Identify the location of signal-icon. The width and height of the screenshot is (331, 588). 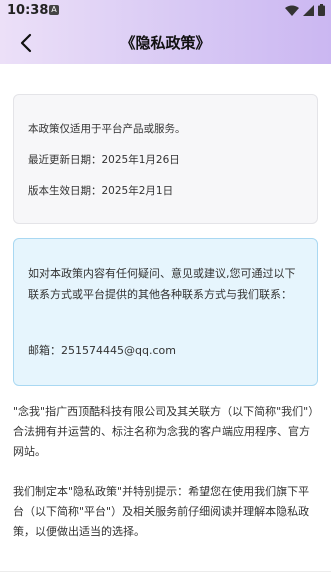
(308, 10).